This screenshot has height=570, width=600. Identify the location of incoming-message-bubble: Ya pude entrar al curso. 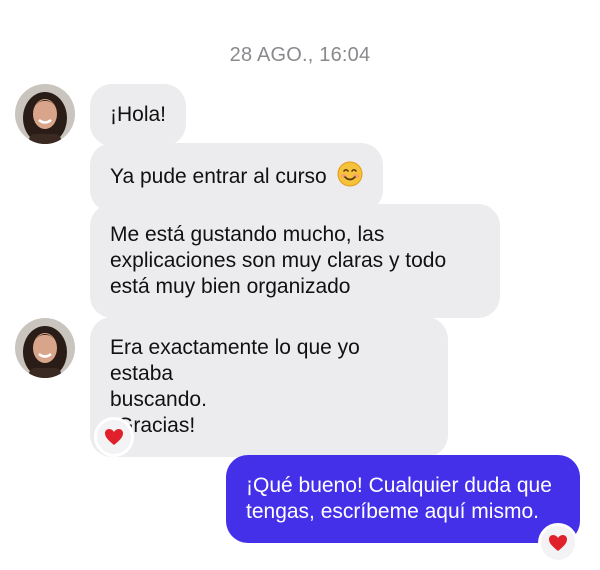
(236, 177).